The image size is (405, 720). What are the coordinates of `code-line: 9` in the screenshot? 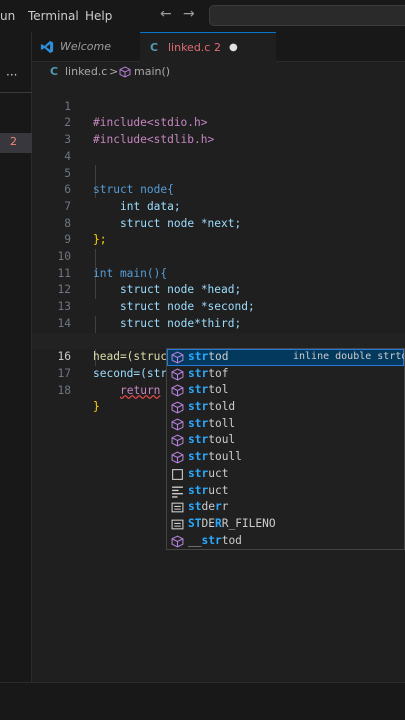 It's located at (218, 231).